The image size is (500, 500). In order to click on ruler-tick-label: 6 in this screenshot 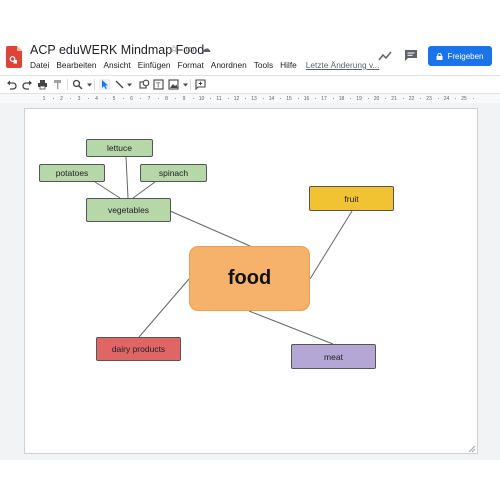, I will do `click(131, 99)`.